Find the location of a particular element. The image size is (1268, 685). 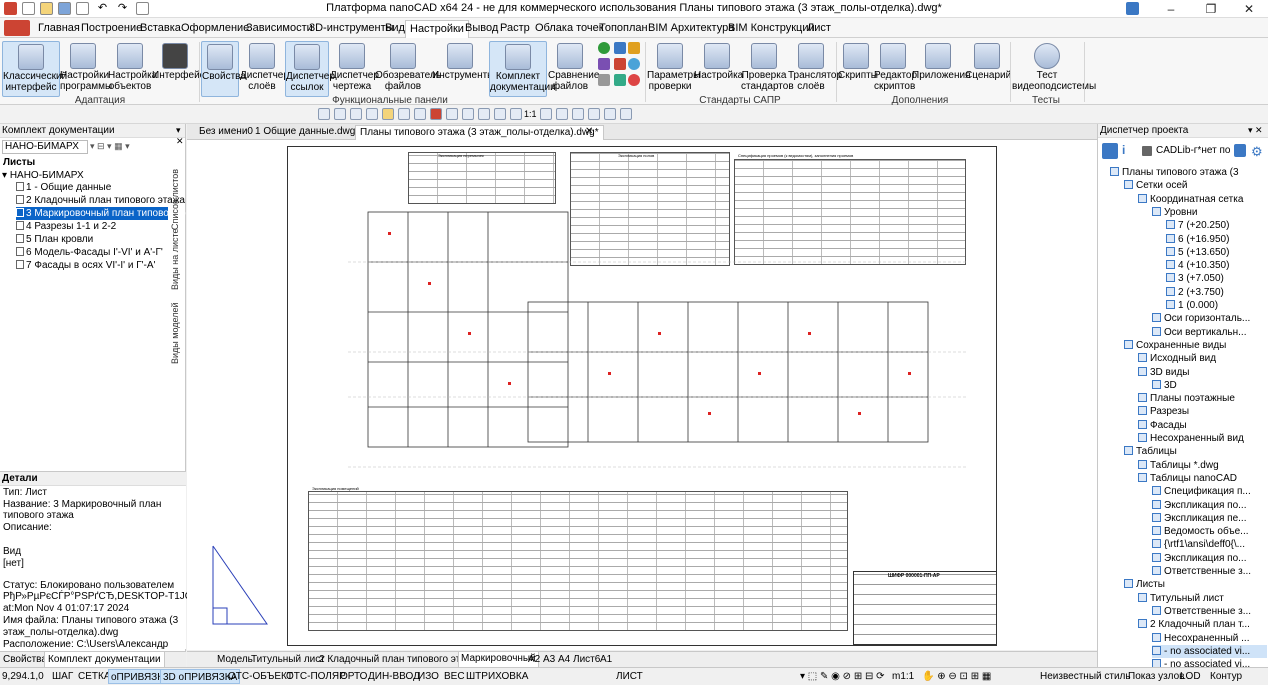

zoom-tools-icons: ✋ ⊕ ⊖ ⊡ ⊞ ▦ is located at coordinates (956, 676).